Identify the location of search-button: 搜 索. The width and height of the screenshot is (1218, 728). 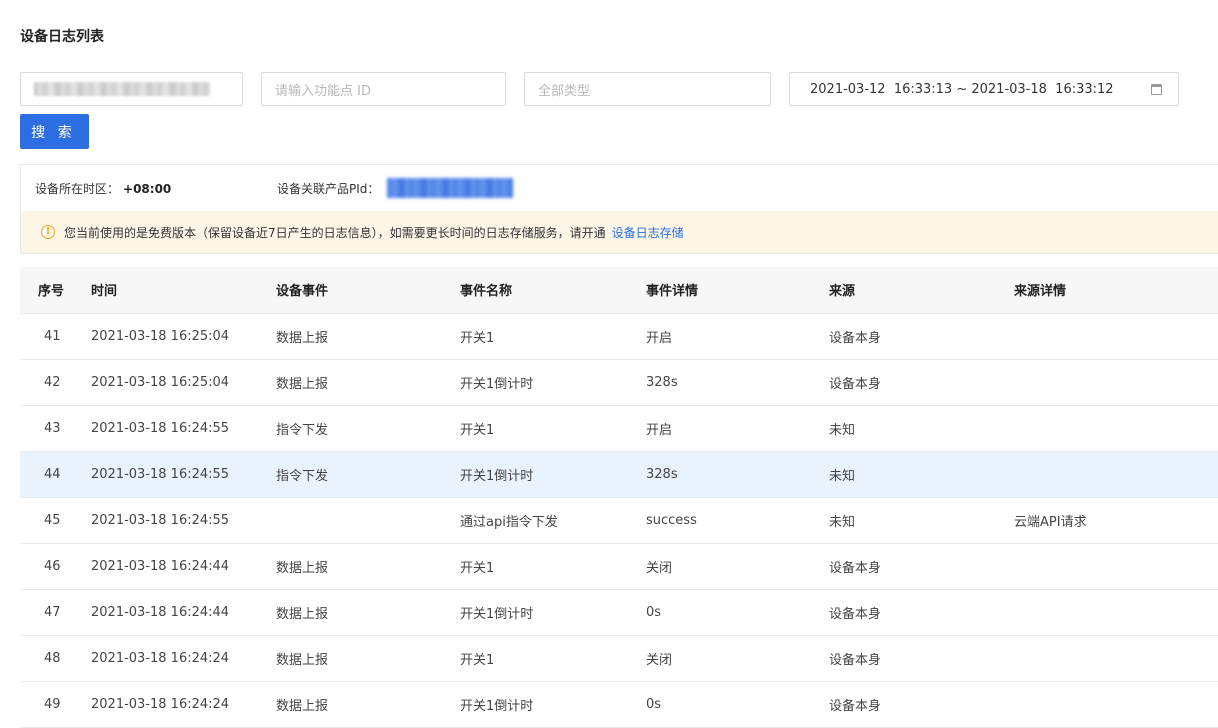
(54, 131).